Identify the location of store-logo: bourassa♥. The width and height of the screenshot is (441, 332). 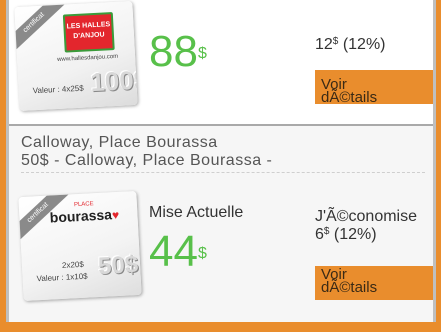
(84, 219).